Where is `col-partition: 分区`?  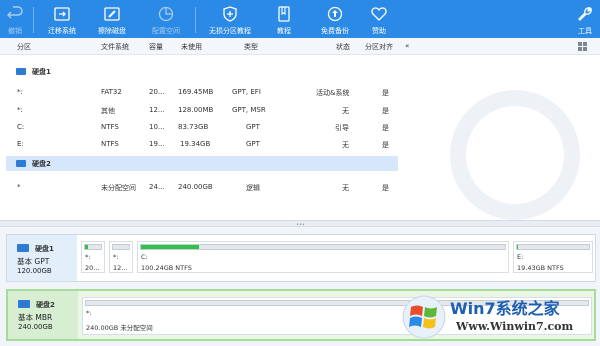
col-partition: 分区 is located at coordinates (24, 47).